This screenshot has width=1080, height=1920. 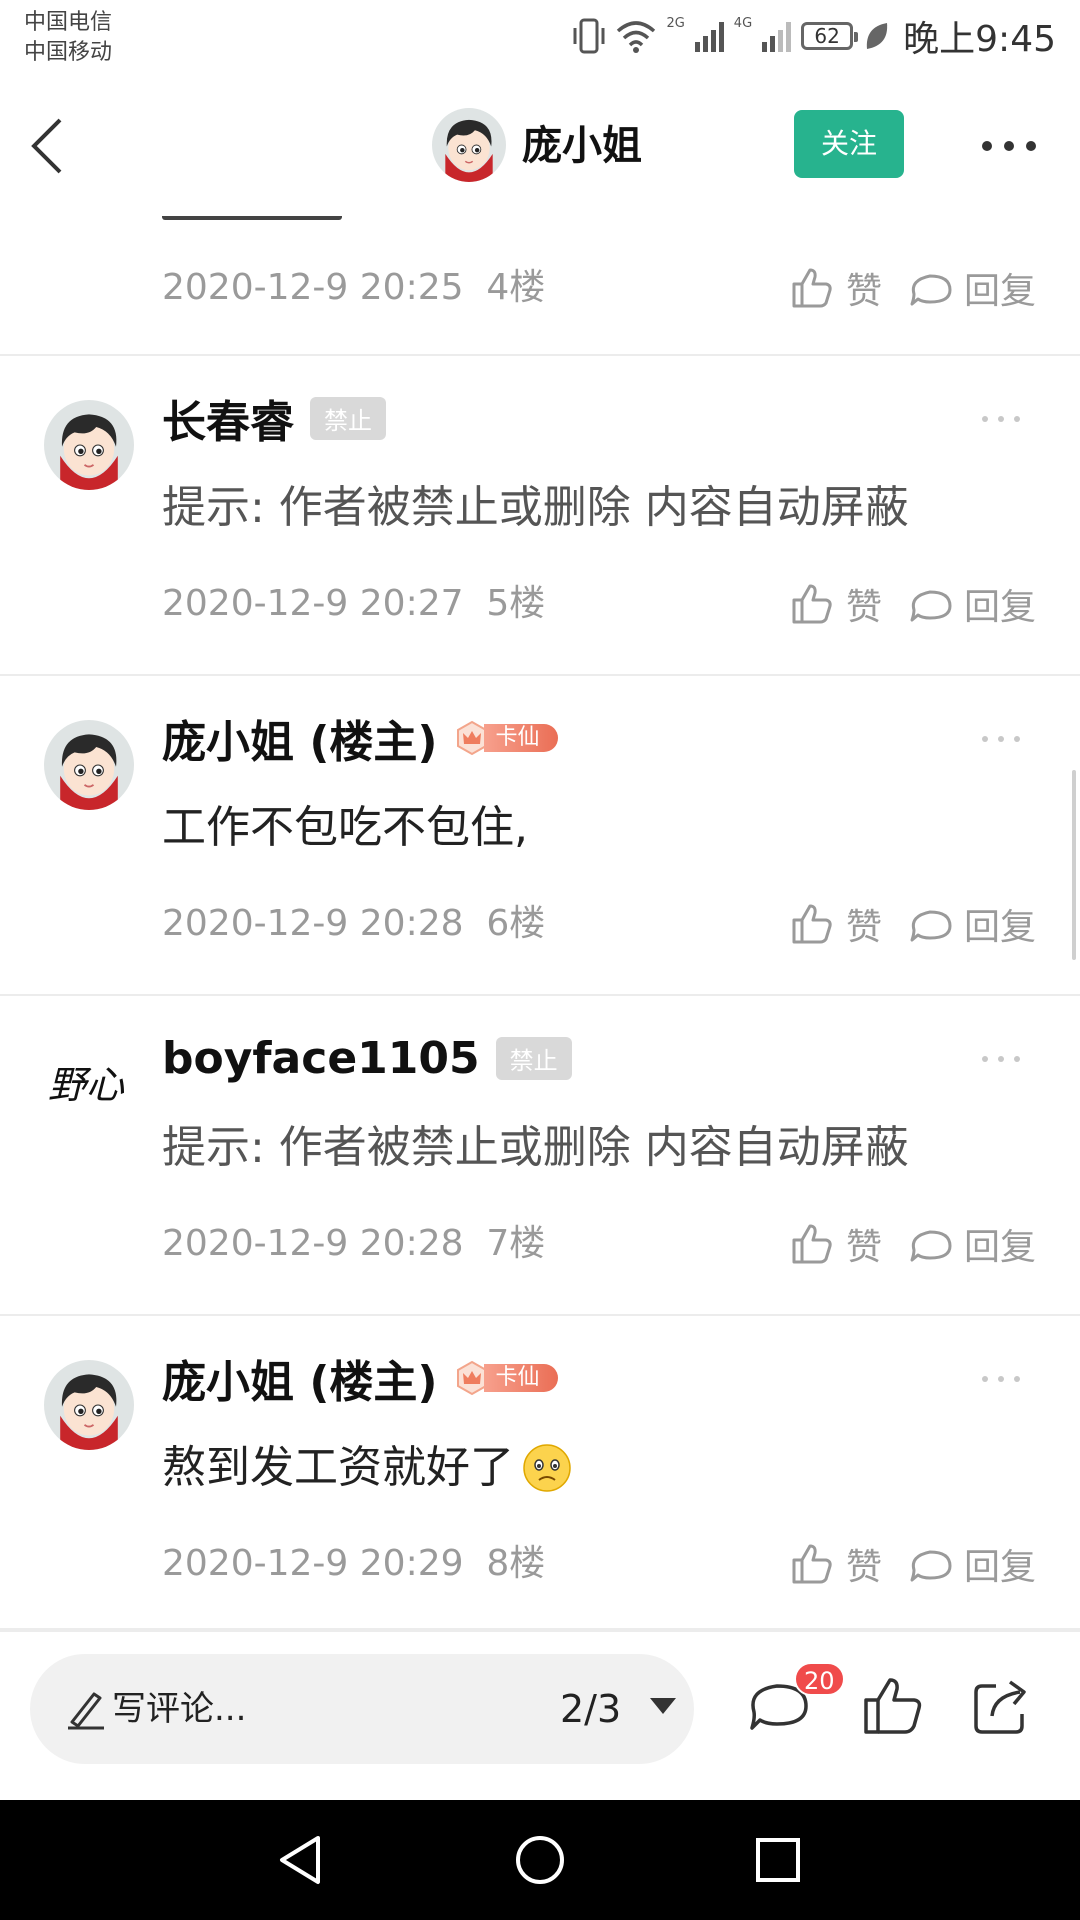 What do you see at coordinates (675, 23) in the screenshot?
I see `network-2g-label: 2G` at bounding box center [675, 23].